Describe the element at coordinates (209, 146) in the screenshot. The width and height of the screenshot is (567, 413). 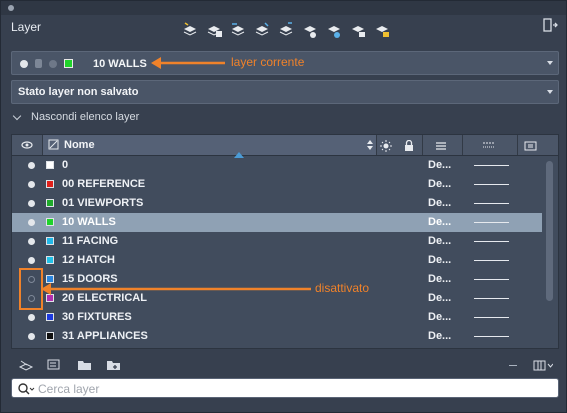
I see `column-name: Nome` at that location.